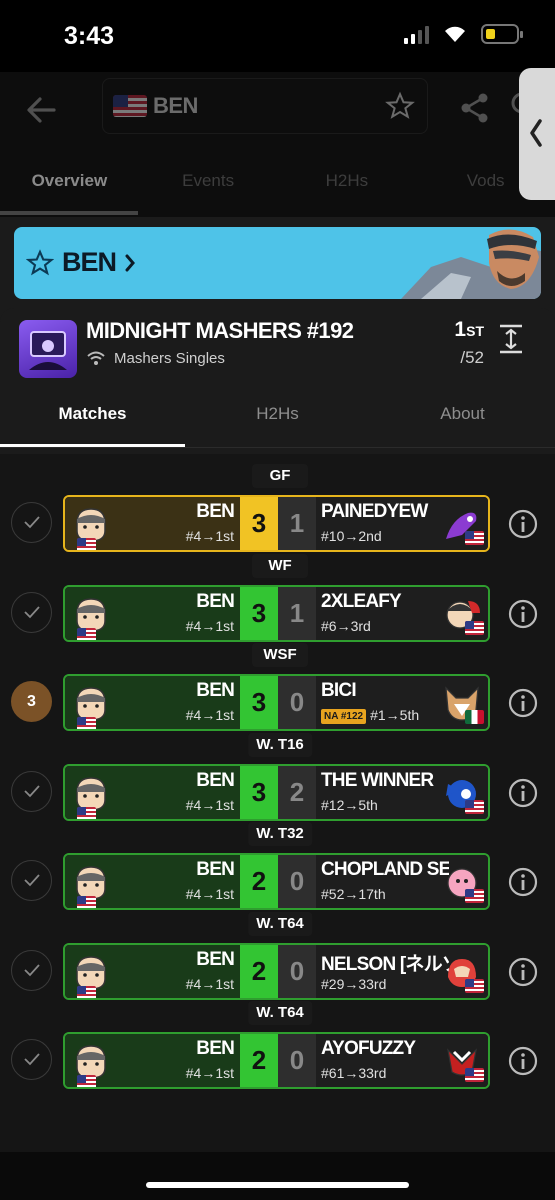 This screenshot has height=1200, width=555. I want to click on profile-tabs: Overview Events H2Hs Vods, so click(277, 193).